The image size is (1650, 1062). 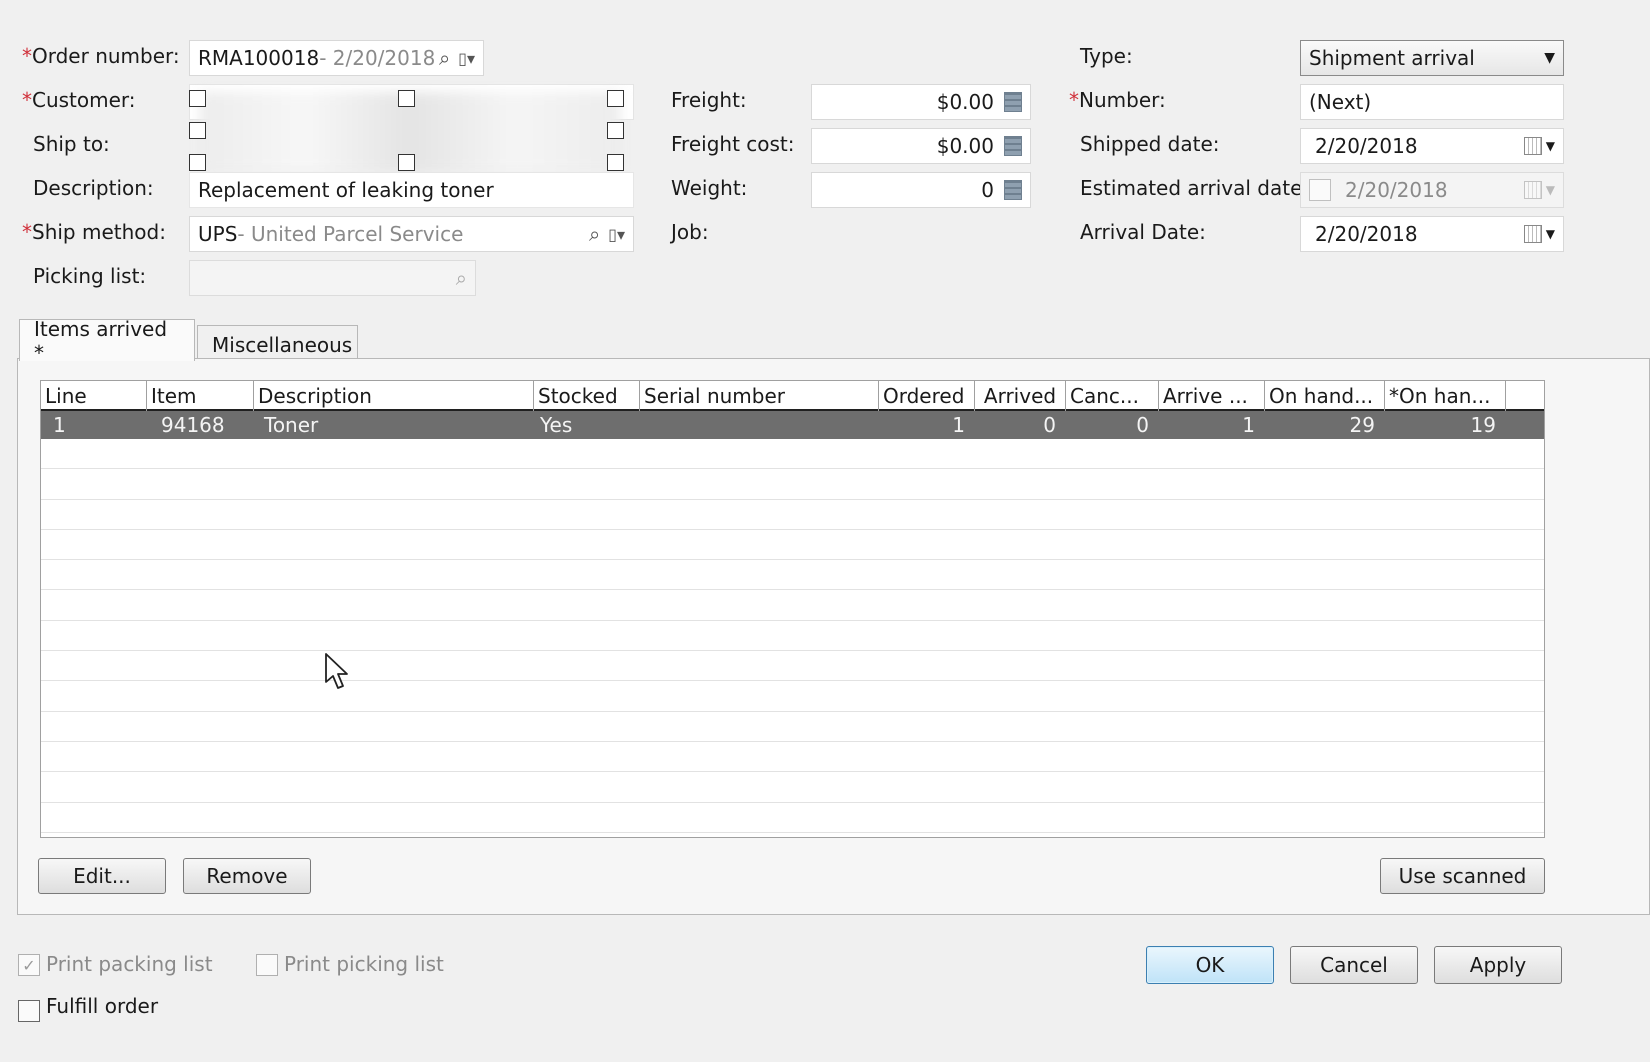 What do you see at coordinates (1248, 425) in the screenshot?
I see `cell-arrive: 1` at bounding box center [1248, 425].